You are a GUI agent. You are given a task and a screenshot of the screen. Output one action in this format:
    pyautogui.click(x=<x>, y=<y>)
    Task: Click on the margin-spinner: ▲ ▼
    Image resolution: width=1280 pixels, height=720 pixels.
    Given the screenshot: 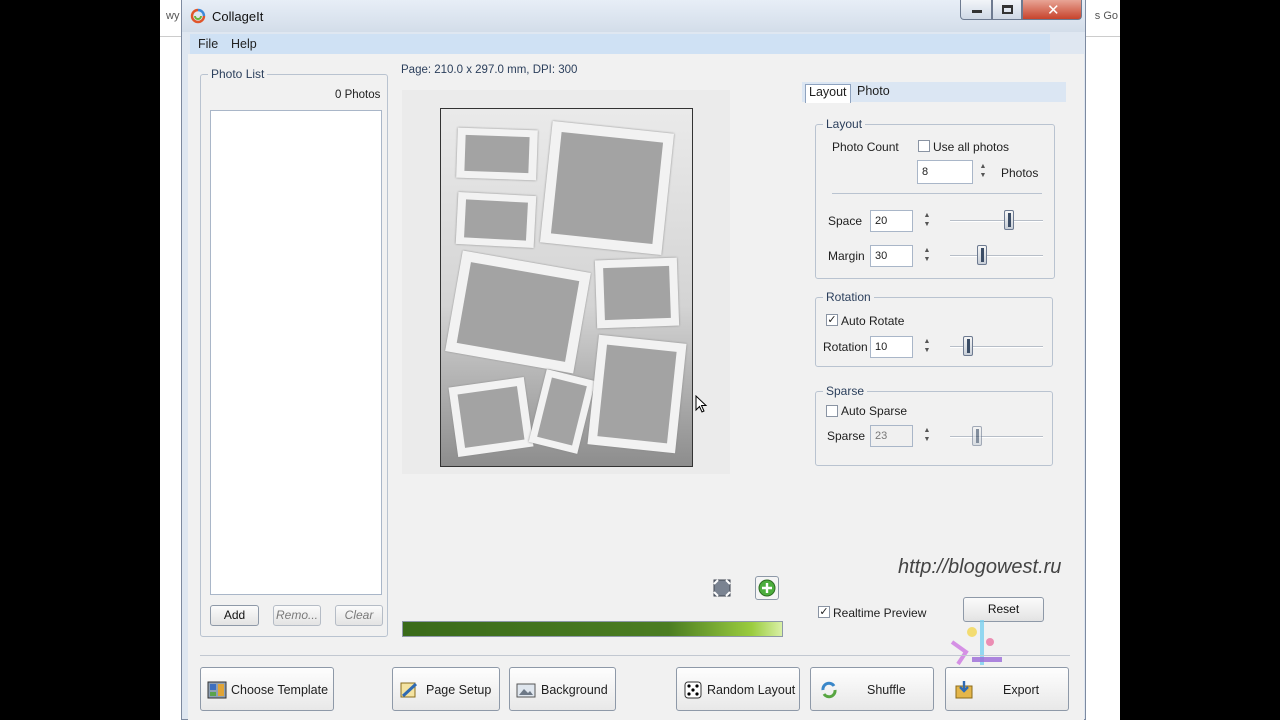 What is the action you would take?
    pyautogui.click(x=927, y=255)
    